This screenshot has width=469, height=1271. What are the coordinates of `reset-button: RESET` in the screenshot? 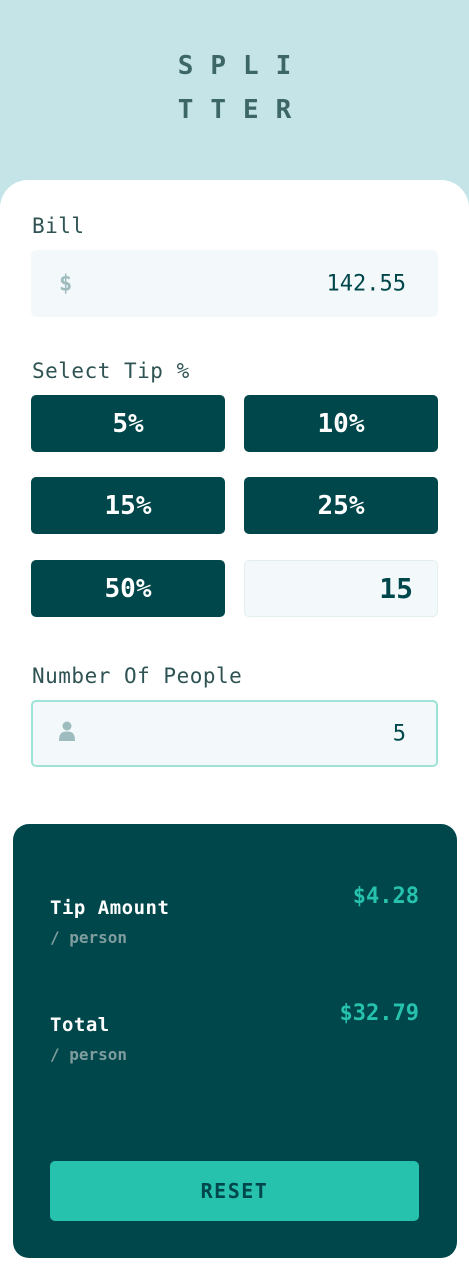 It's located at (234, 1191).